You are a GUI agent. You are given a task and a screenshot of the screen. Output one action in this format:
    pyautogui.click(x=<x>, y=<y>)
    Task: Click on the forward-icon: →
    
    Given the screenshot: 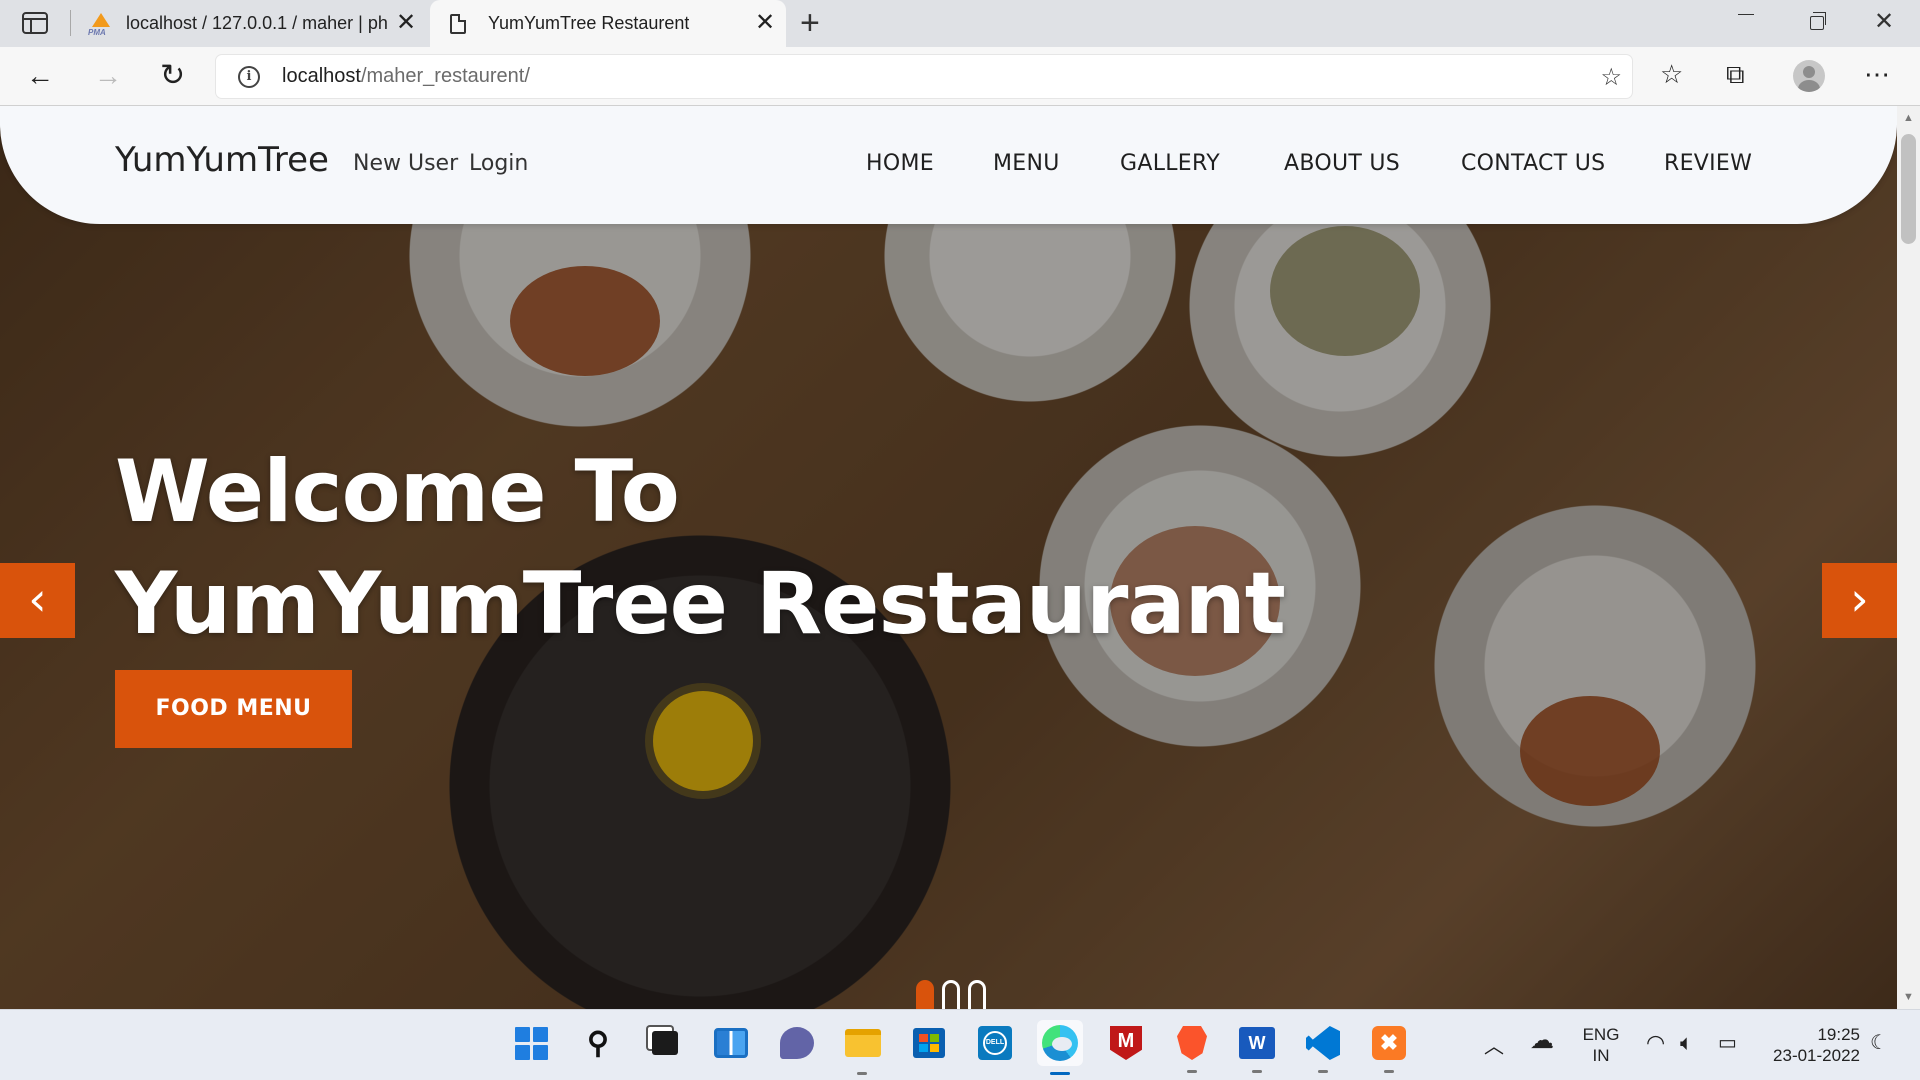 What is the action you would take?
    pyautogui.click(x=108, y=76)
    